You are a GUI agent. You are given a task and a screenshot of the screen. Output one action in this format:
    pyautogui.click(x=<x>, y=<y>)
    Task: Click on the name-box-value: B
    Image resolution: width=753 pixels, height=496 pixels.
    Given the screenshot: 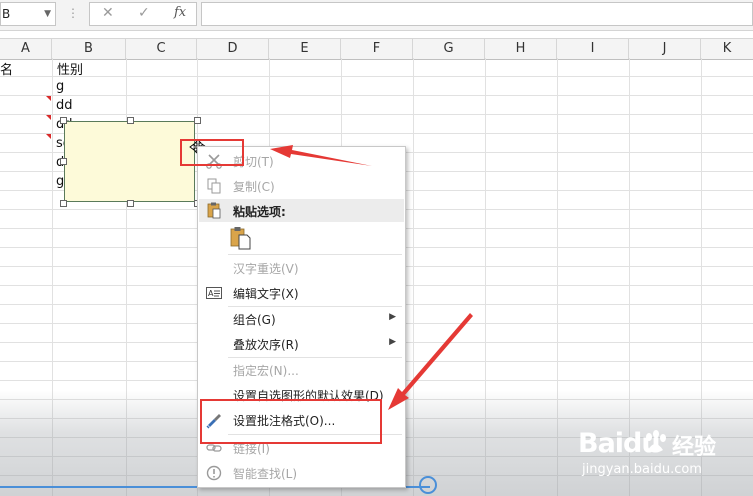 What is the action you would take?
    pyautogui.click(x=6, y=14)
    